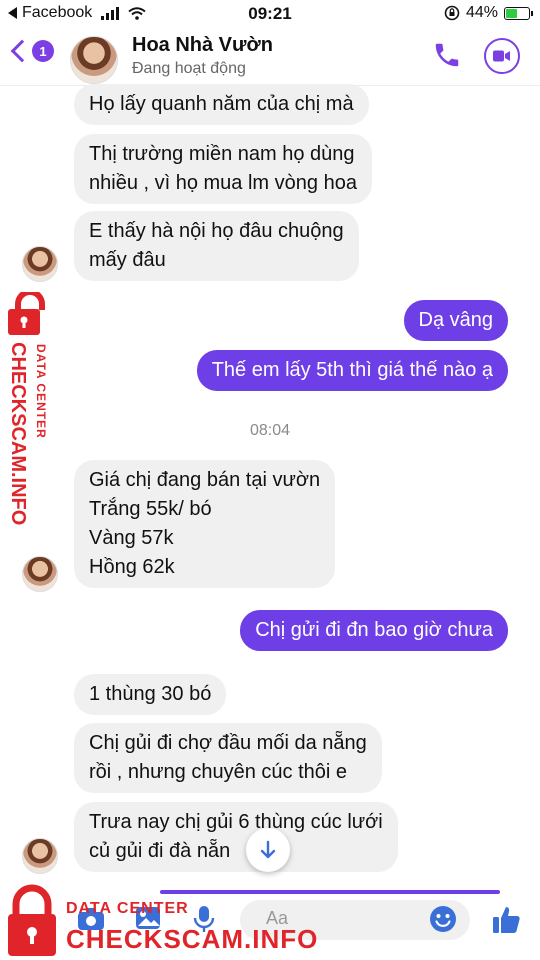 Image resolution: width=540 pixels, height=960 pixels. Describe the element at coordinates (216, 231) in the screenshot. I see `message-text: E thấy hà nội họ đâu chuộng` at that location.